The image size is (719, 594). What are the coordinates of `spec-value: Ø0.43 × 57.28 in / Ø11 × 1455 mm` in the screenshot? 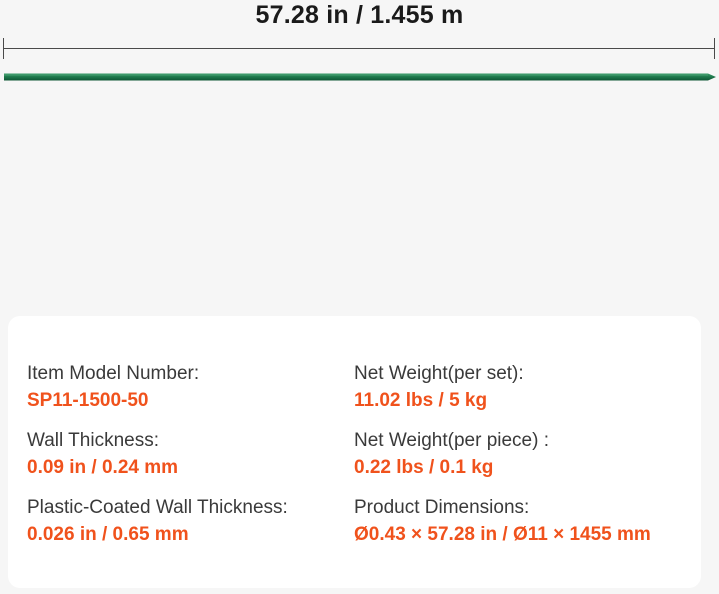 It's located at (502, 534).